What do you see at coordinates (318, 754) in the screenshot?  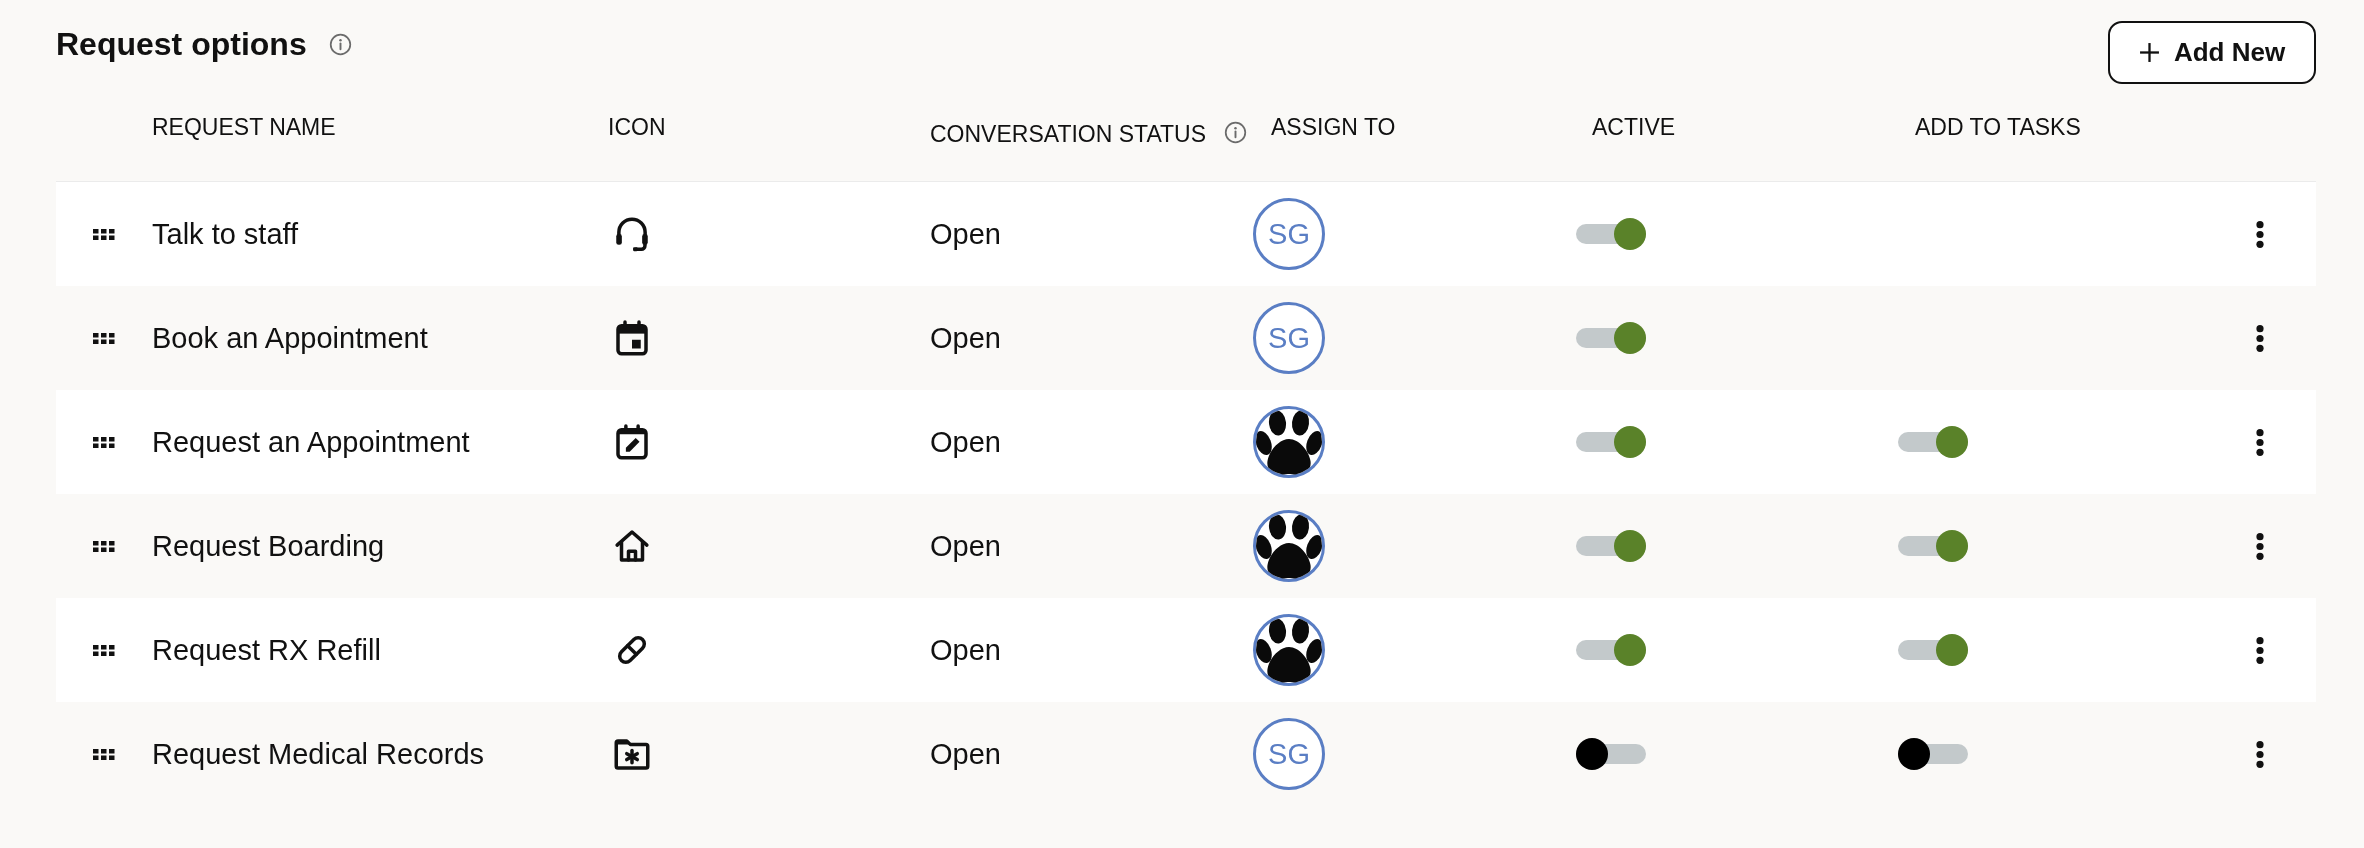 I see `request-name: Request Medical Records` at bounding box center [318, 754].